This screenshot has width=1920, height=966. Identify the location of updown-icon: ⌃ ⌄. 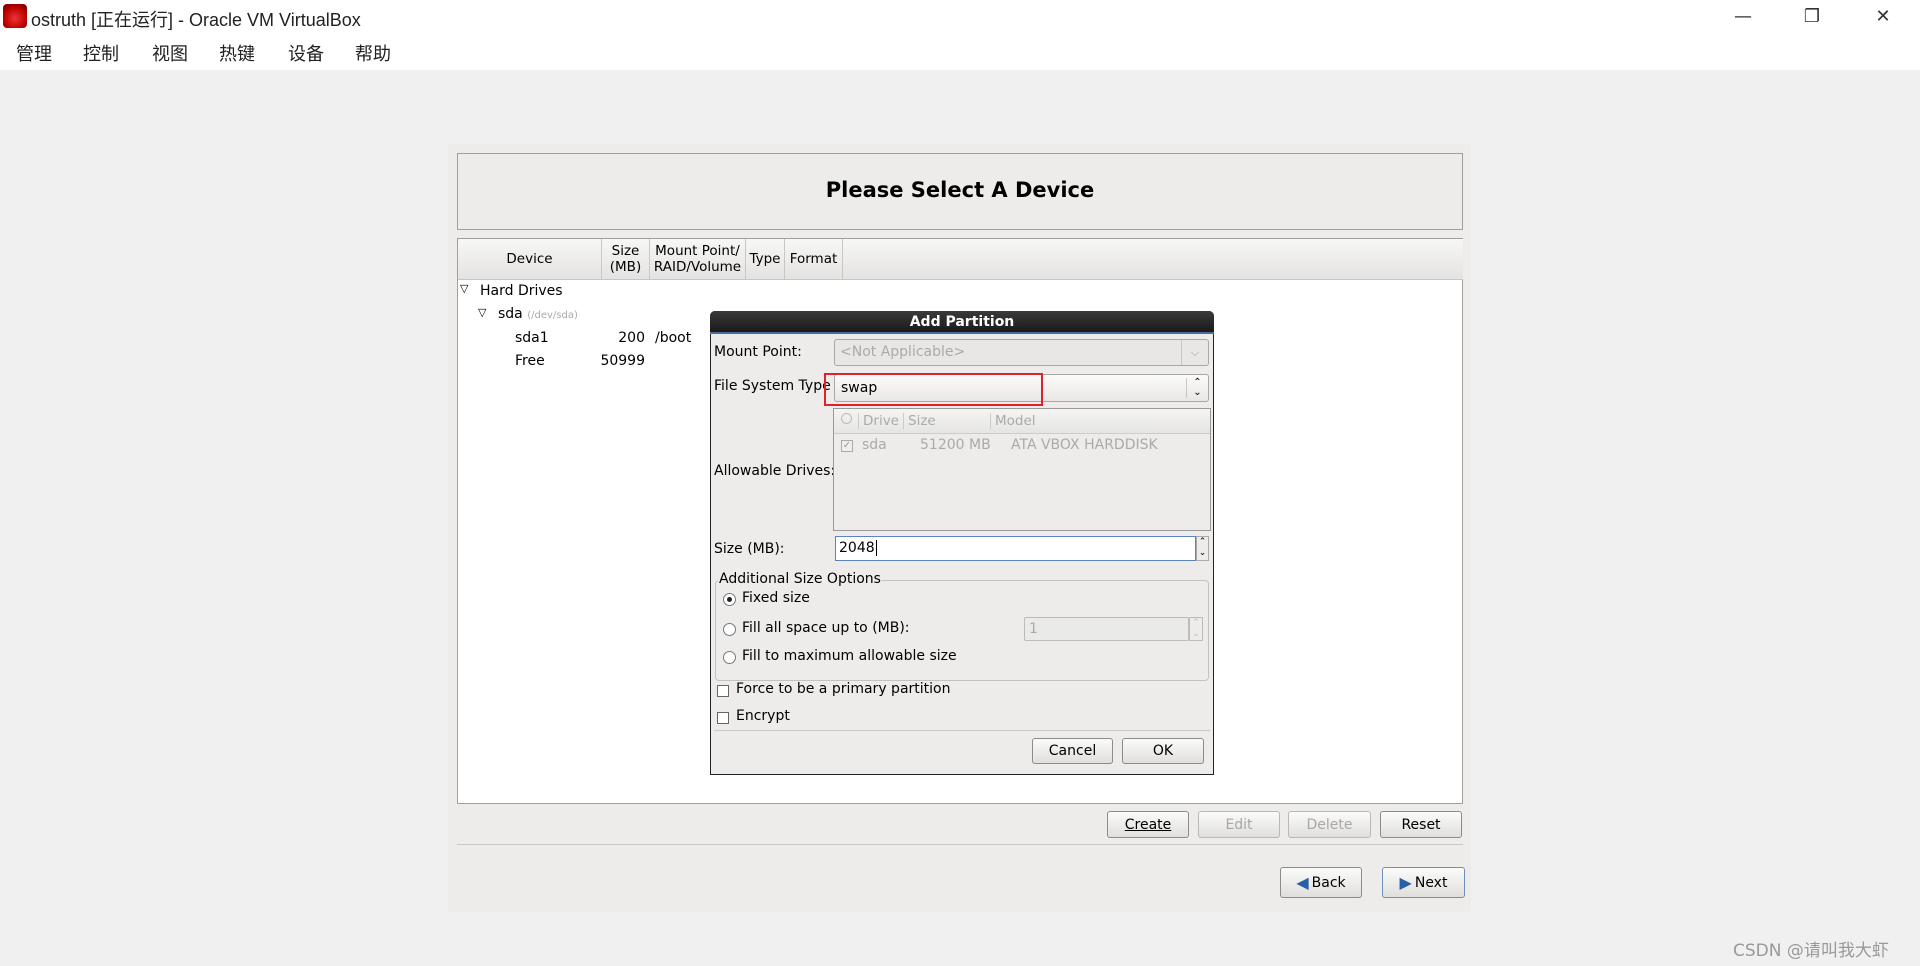
(1197, 388).